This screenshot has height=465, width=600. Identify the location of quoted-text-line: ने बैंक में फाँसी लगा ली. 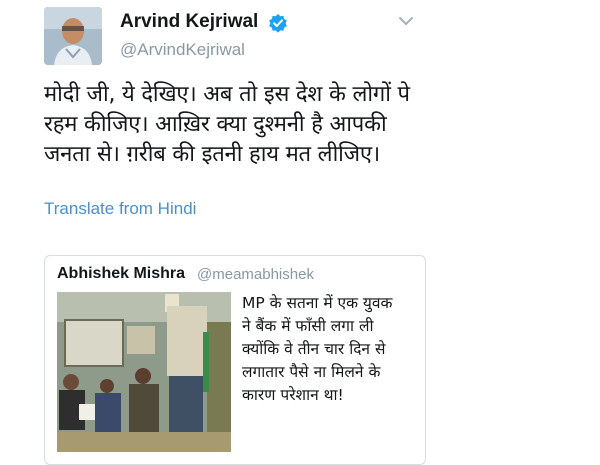
(308, 326).